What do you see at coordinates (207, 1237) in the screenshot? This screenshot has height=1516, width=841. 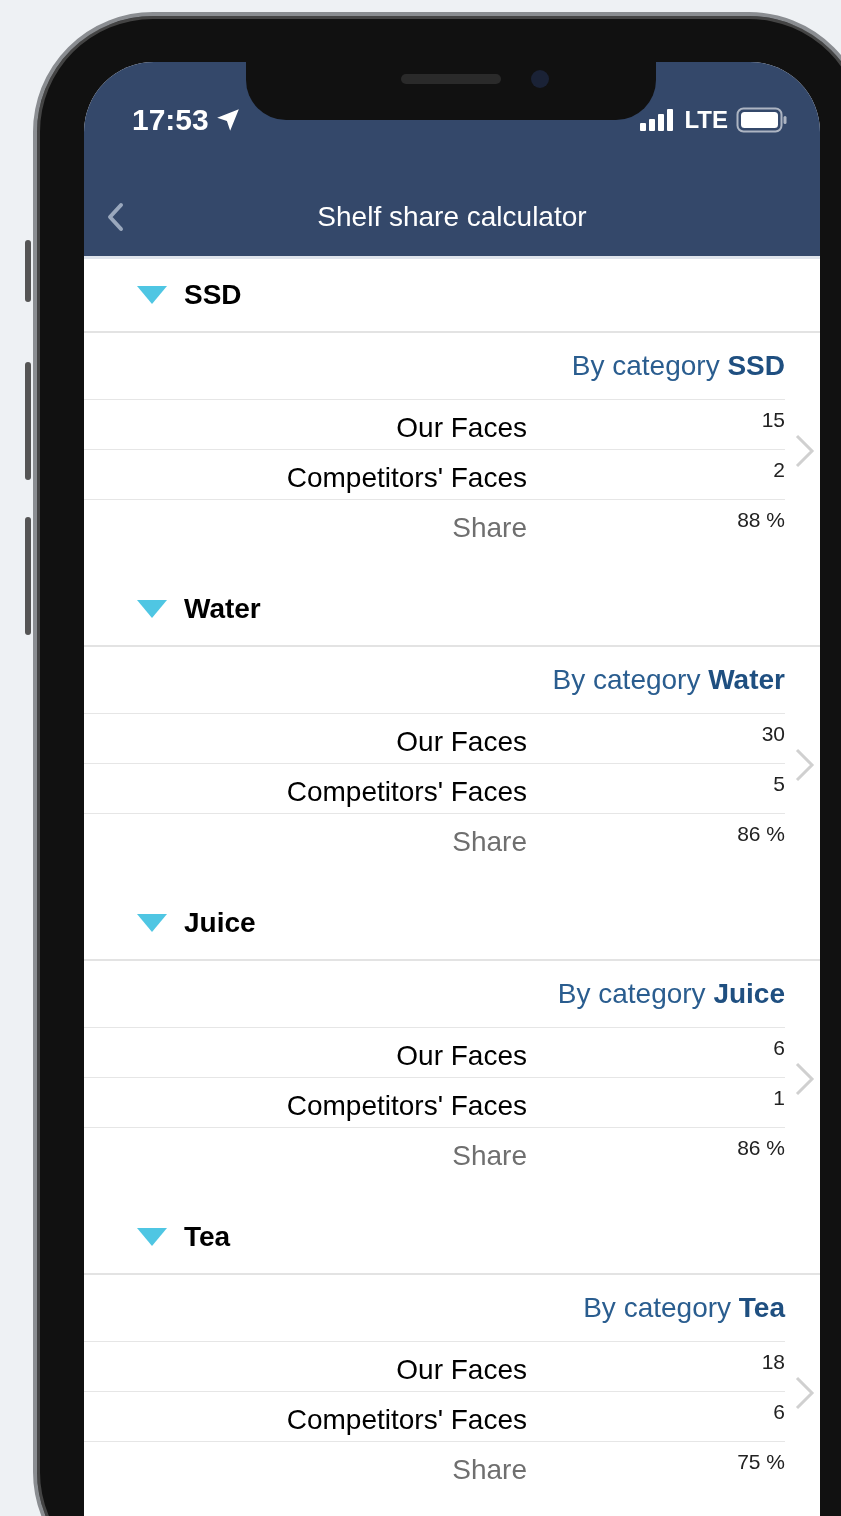 I see `category-name: Tea` at bounding box center [207, 1237].